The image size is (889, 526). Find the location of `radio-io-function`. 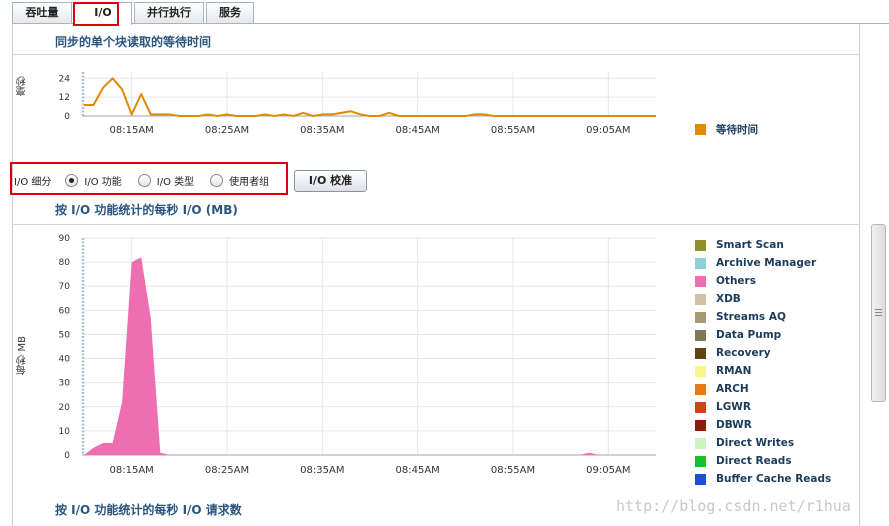

radio-io-function is located at coordinates (72, 180).